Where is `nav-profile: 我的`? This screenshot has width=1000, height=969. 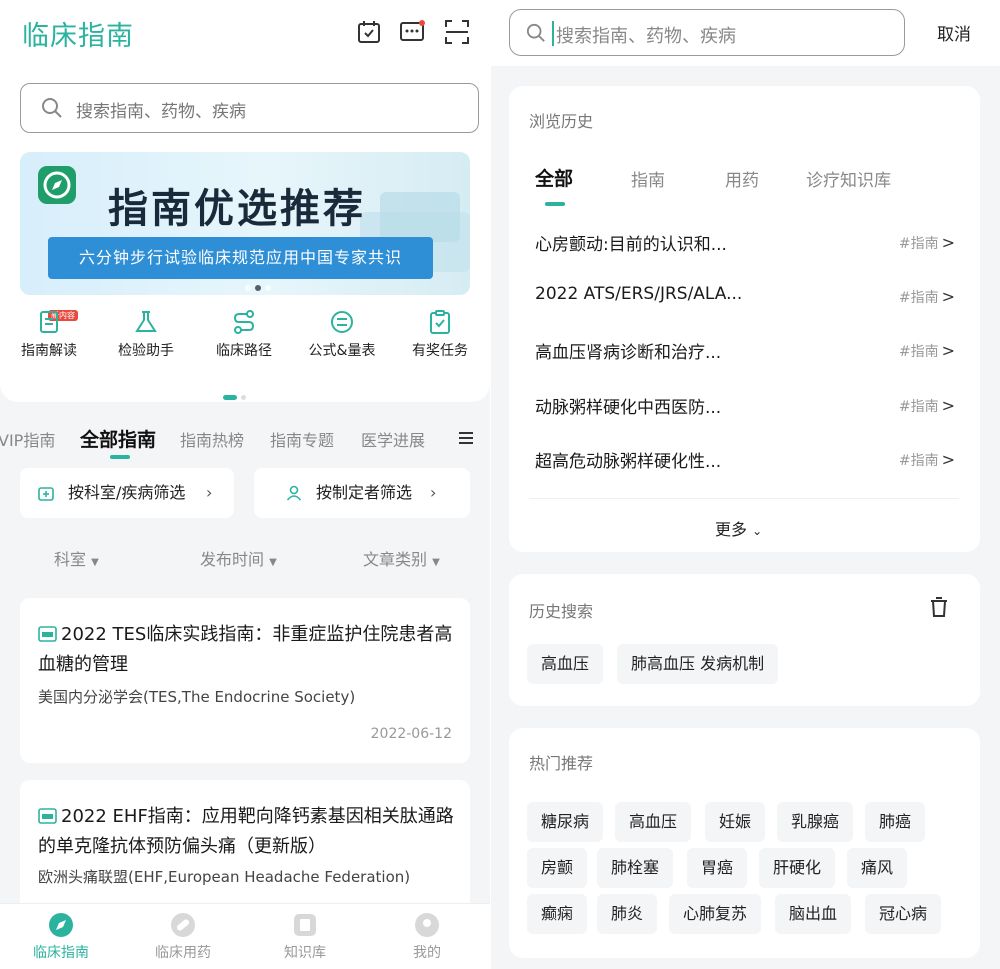
nav-profile: 我的 is located at coordinates (427, 937).